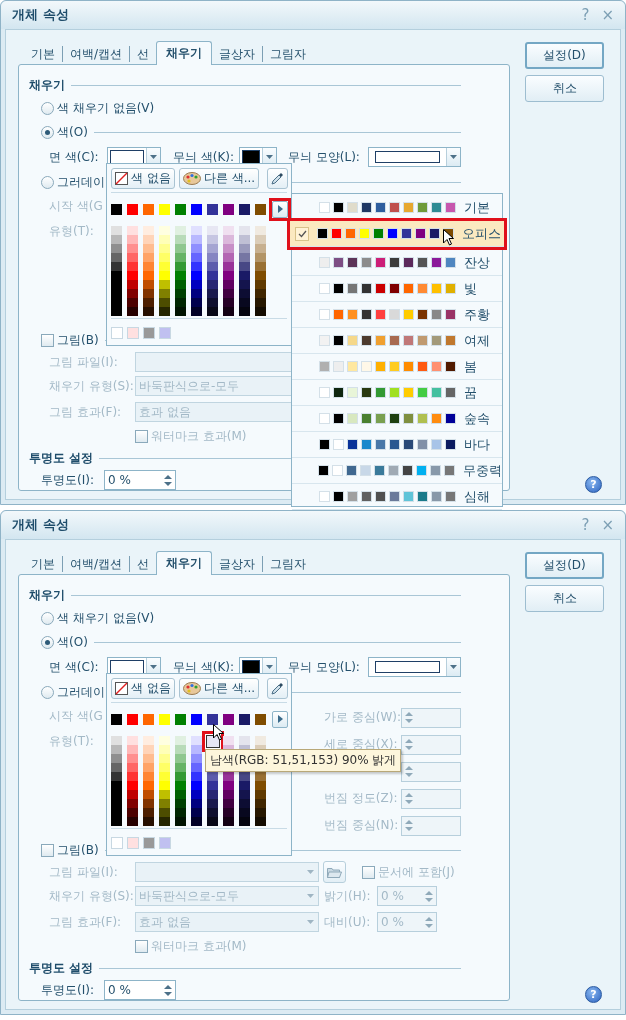 This screenshot has width=626, height=1020. What do you see at coordinates (43, 54) in the screenshot?
I see `tab: 기본` at bounding box center [43, 54].